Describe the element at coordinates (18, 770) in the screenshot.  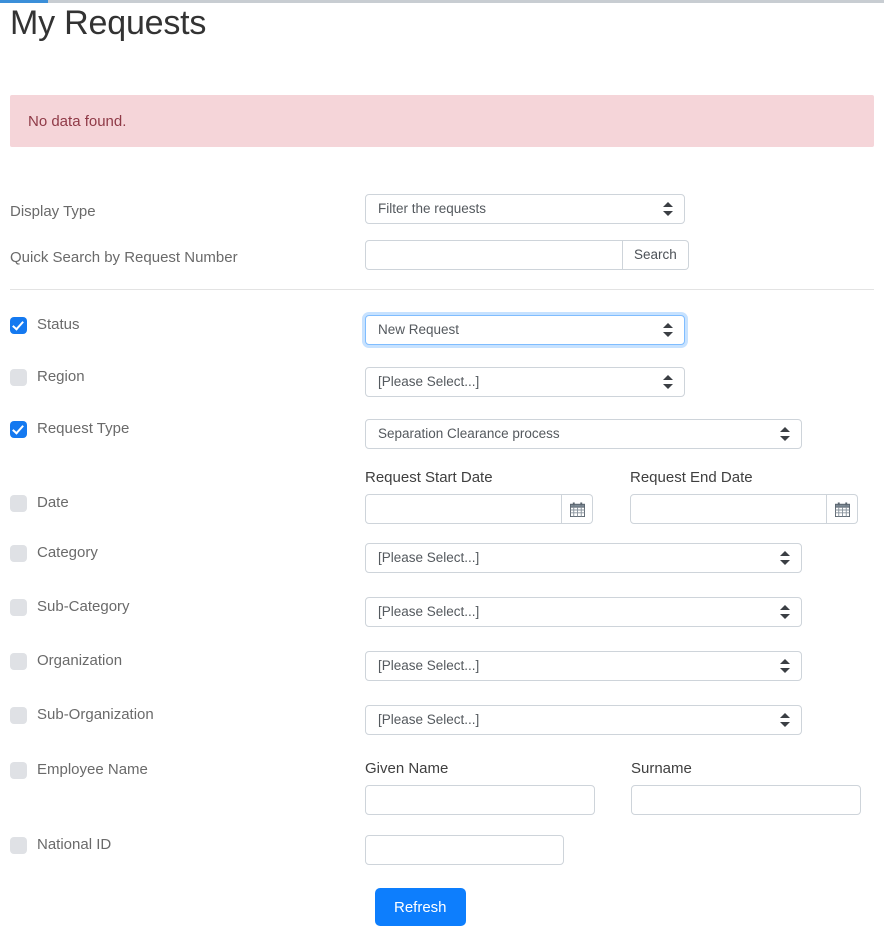
I see `employee-name-checkbox` at that location.